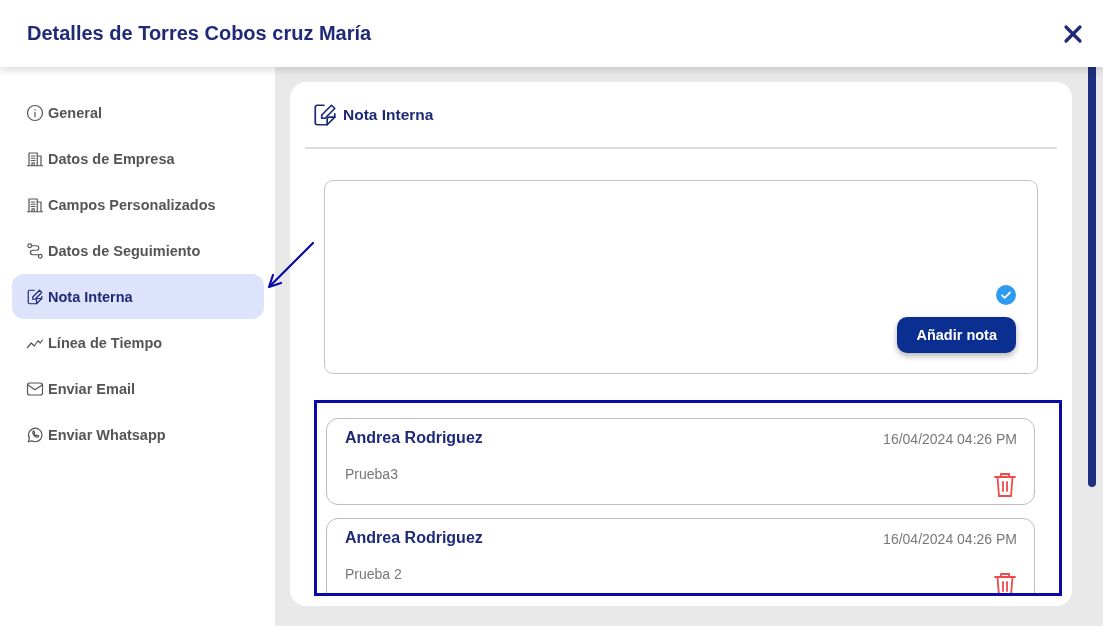  I want to click on panel-title: Nota Interna, so click(388, 115).